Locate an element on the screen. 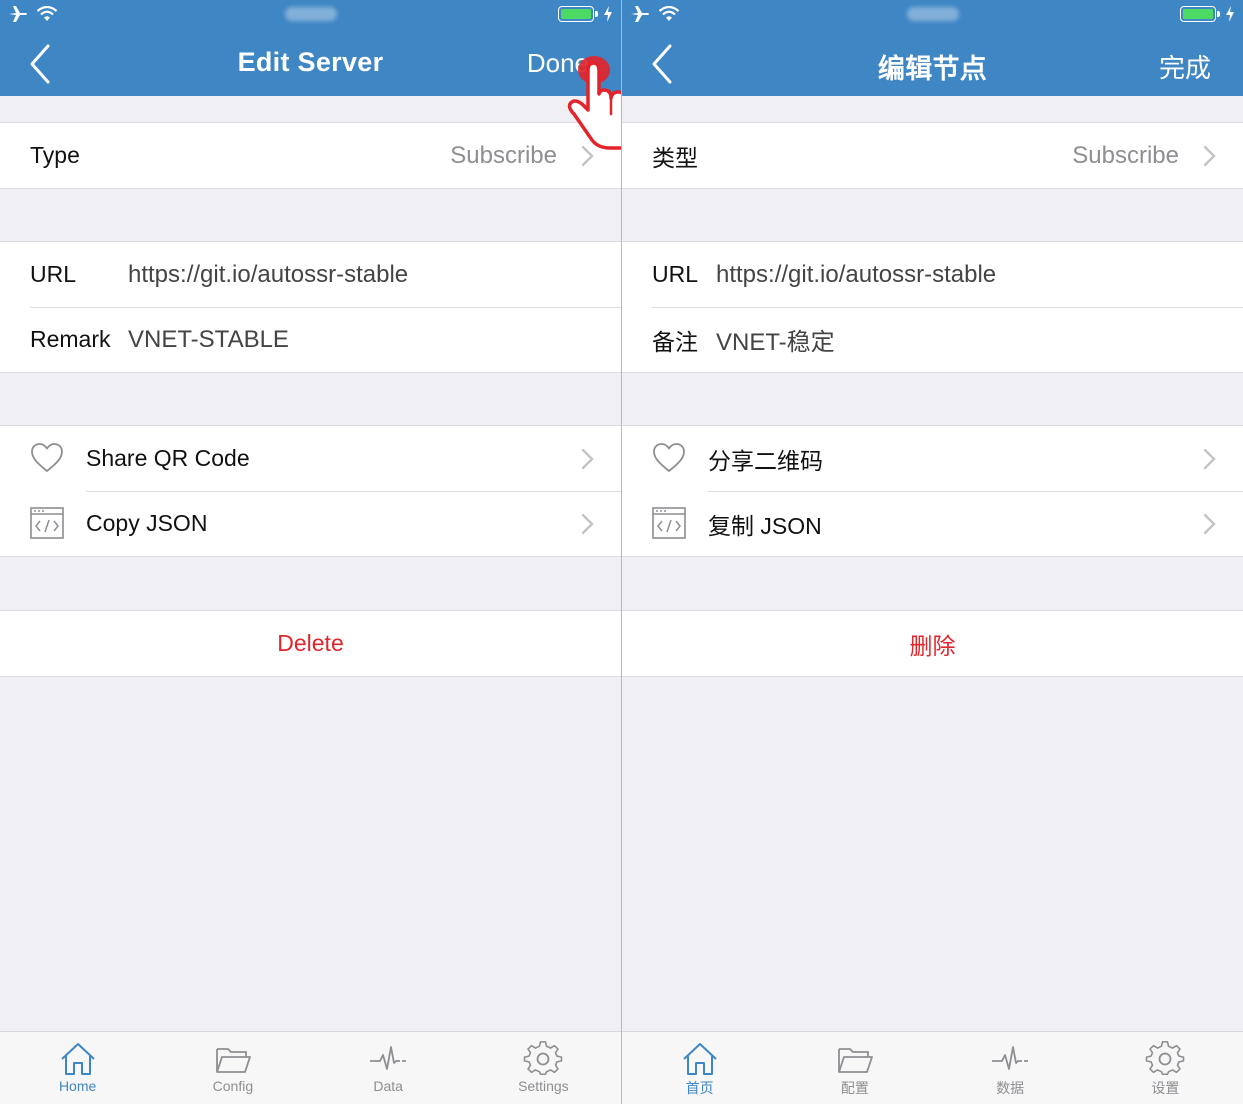  remark-label: 备注 is located at coordinates (675, 341).